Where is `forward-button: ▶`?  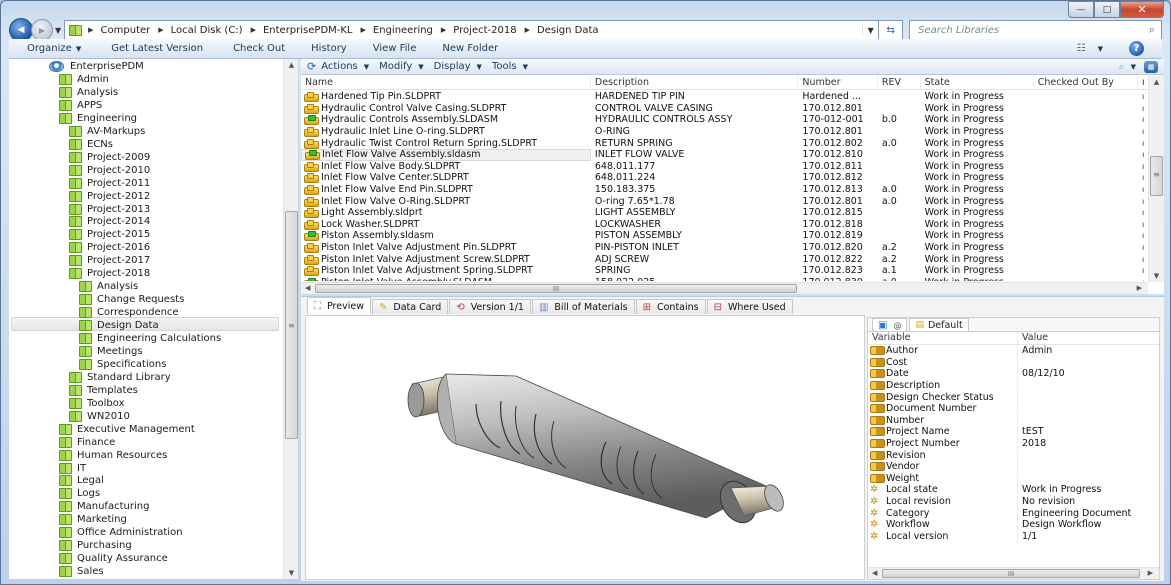 forward-button: ▶ is located at coordinates (42, 30).